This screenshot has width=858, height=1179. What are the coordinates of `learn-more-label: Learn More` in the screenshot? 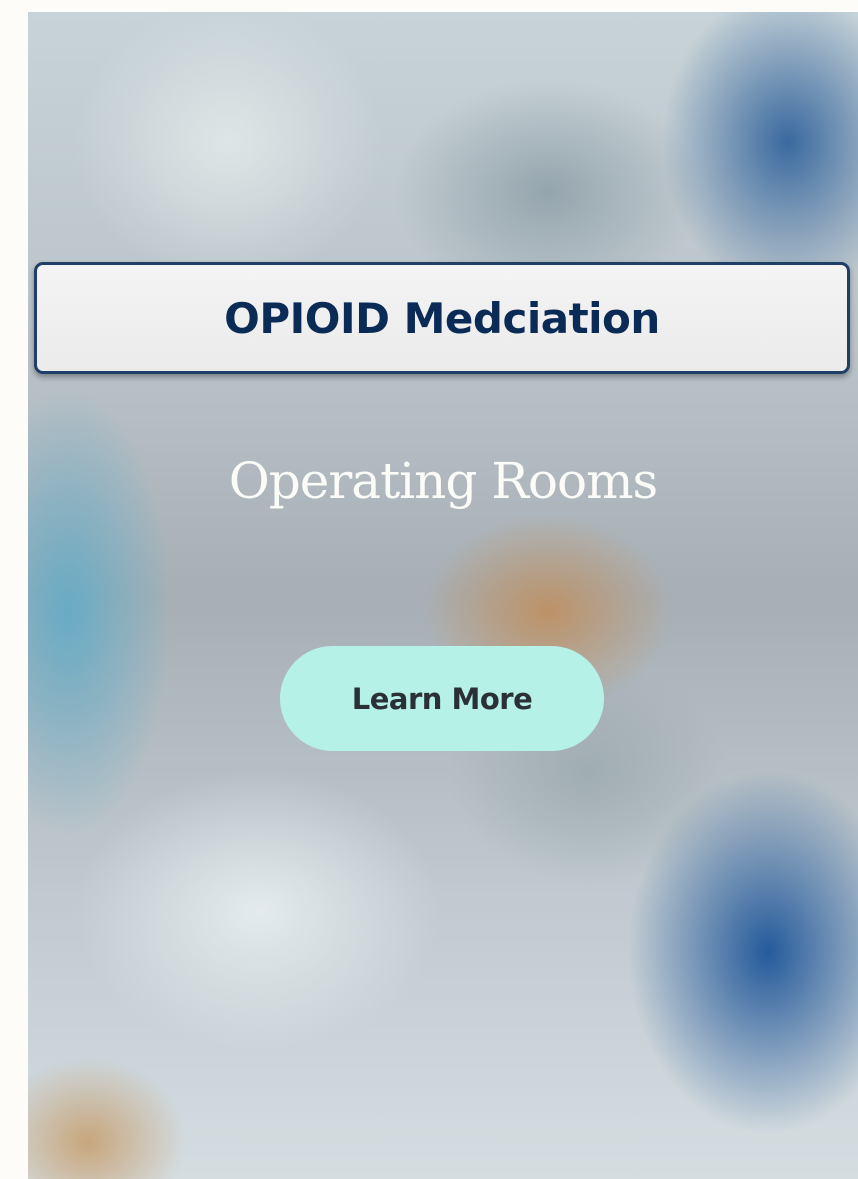 It's located at (442, 698).